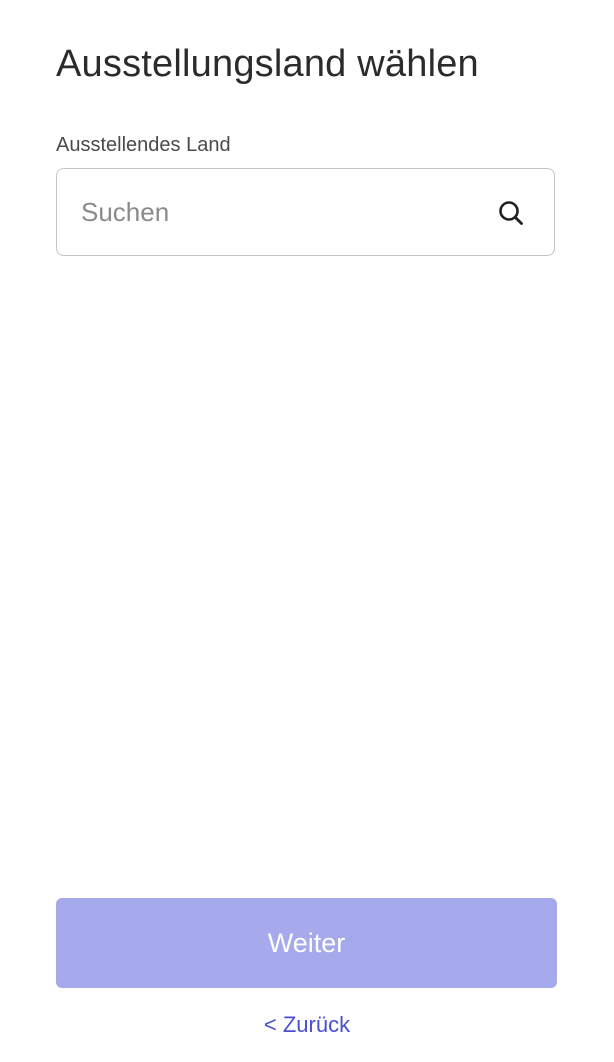 The image size is (614, 1062). Describe the element at coordinates (306, 943) in the screenshot. I see `continue-button: Weiter` at that location.